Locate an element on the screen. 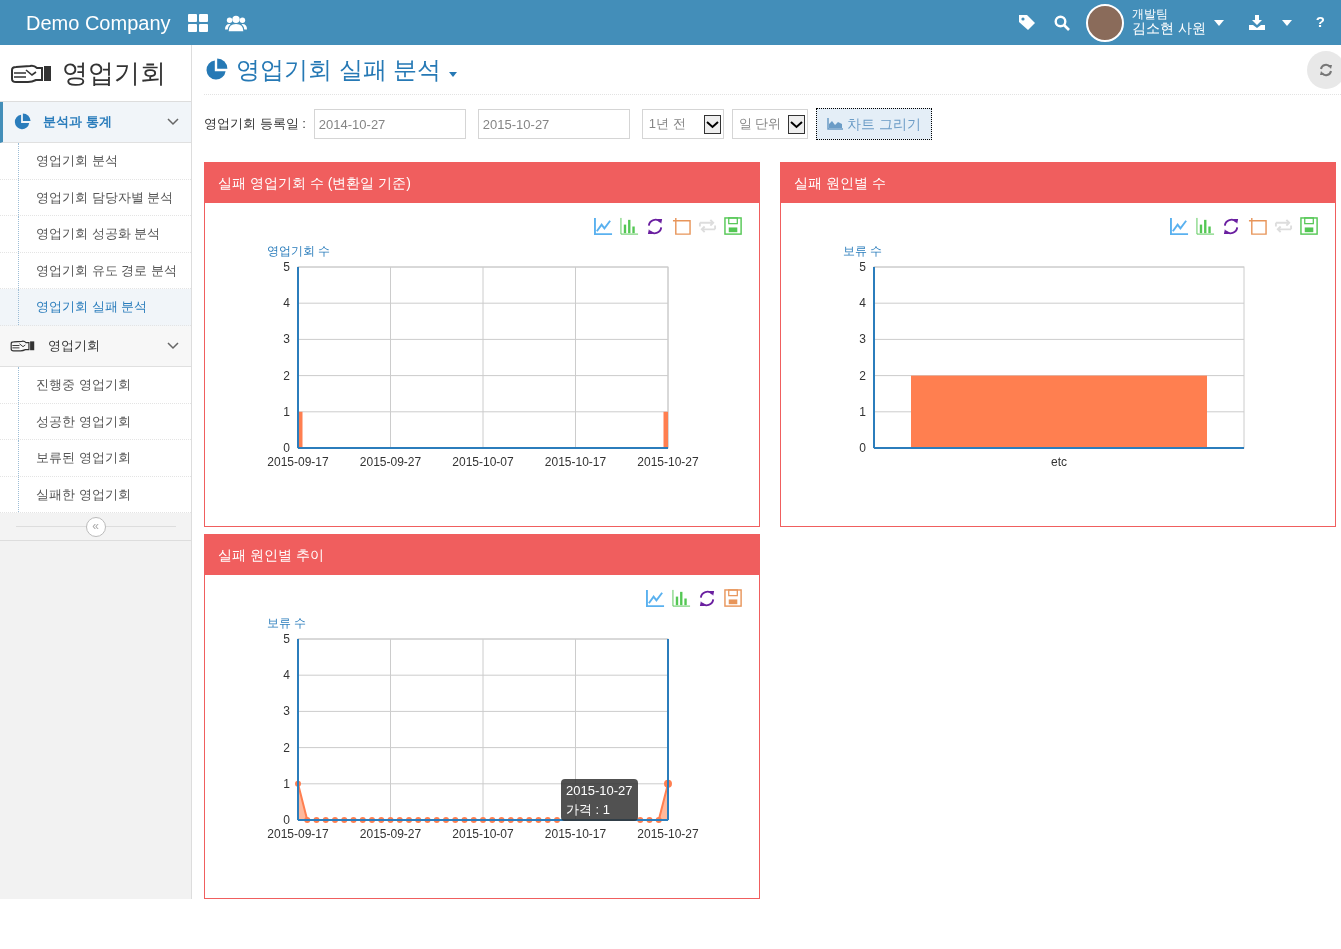 The image size is (1341, 949). sidebar-title: 영업기회 is located at coordinates (114, 73).